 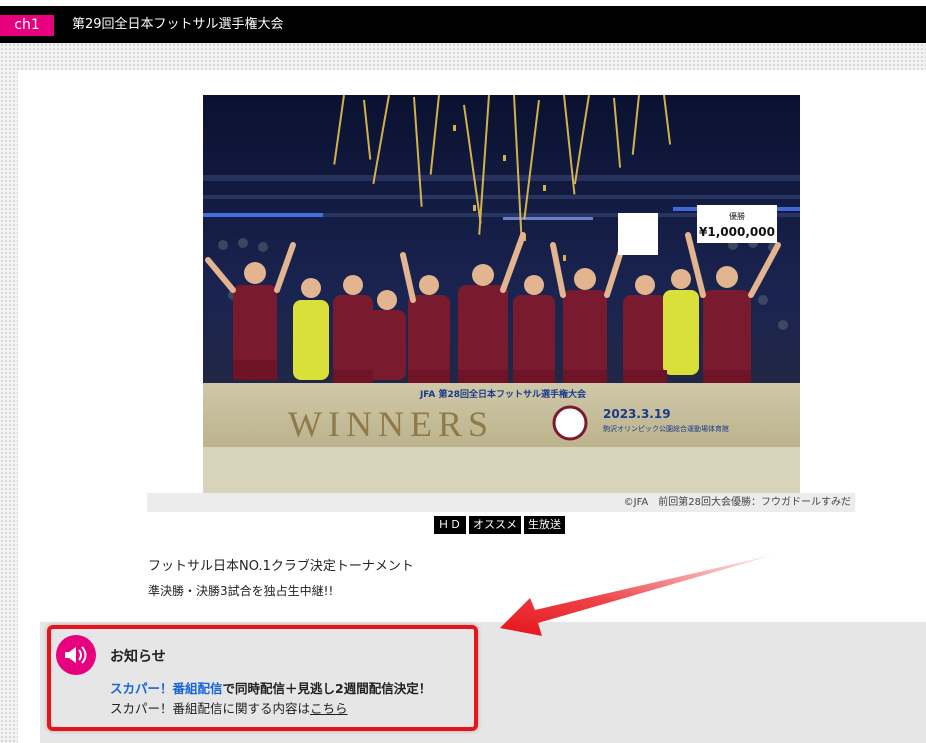 What do you see at coordinates (210, 708) in the screenshot?
I see `notice-line2-text: スカパー！番組配信に関する内容は` at bounding box center [210, 708].